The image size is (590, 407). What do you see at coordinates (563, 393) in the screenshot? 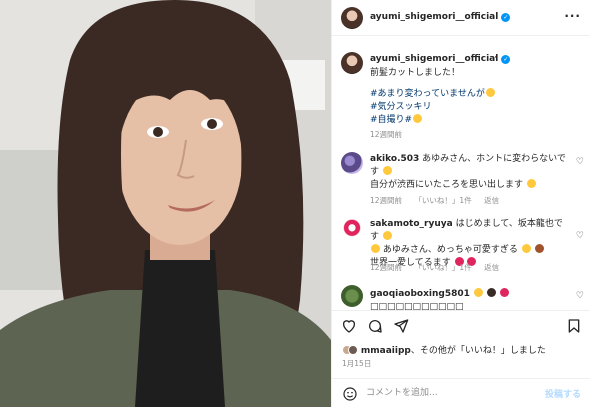
I see `post-comment-button: 投稿する` at bounding box center [563, 393].